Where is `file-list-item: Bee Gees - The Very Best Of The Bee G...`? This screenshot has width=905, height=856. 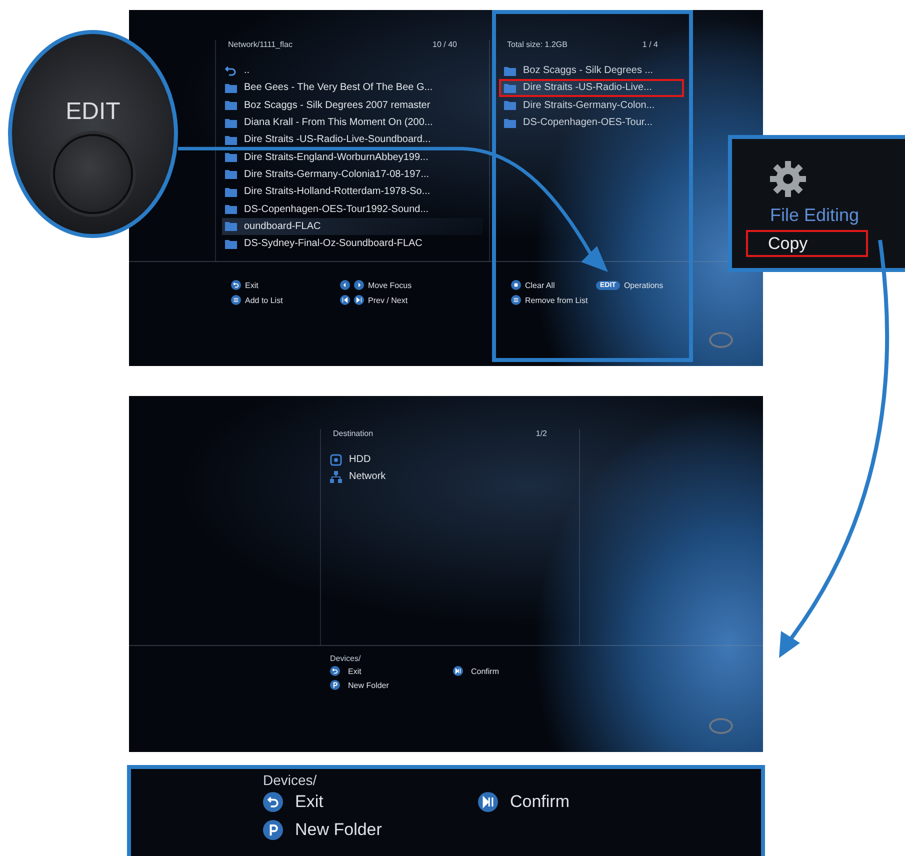 file-list-item: Bee Gees - The Very Best Of The Bee G... is located at coordinates (352, 88).